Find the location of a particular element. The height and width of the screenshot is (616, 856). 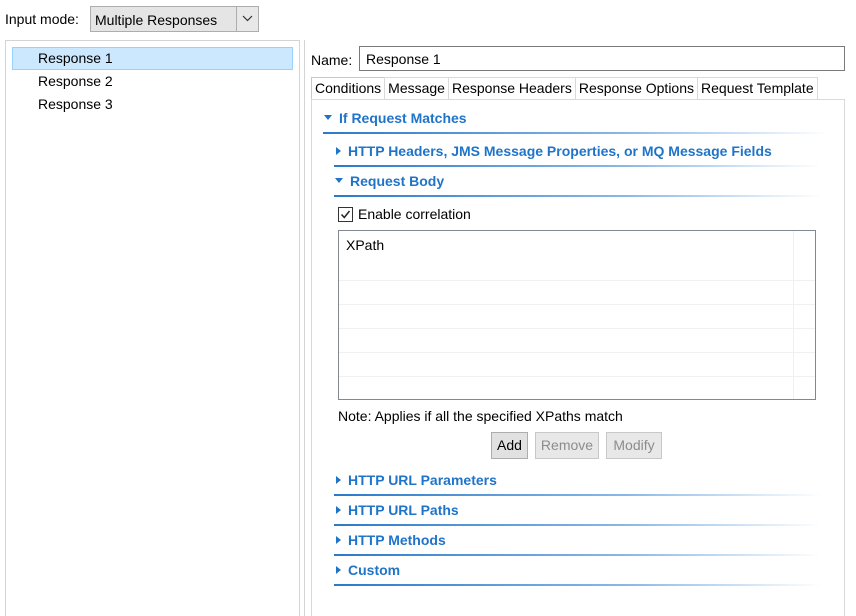

section-http-url-parameters: HTTP URL Parameters is located at coordinates (416, 480).